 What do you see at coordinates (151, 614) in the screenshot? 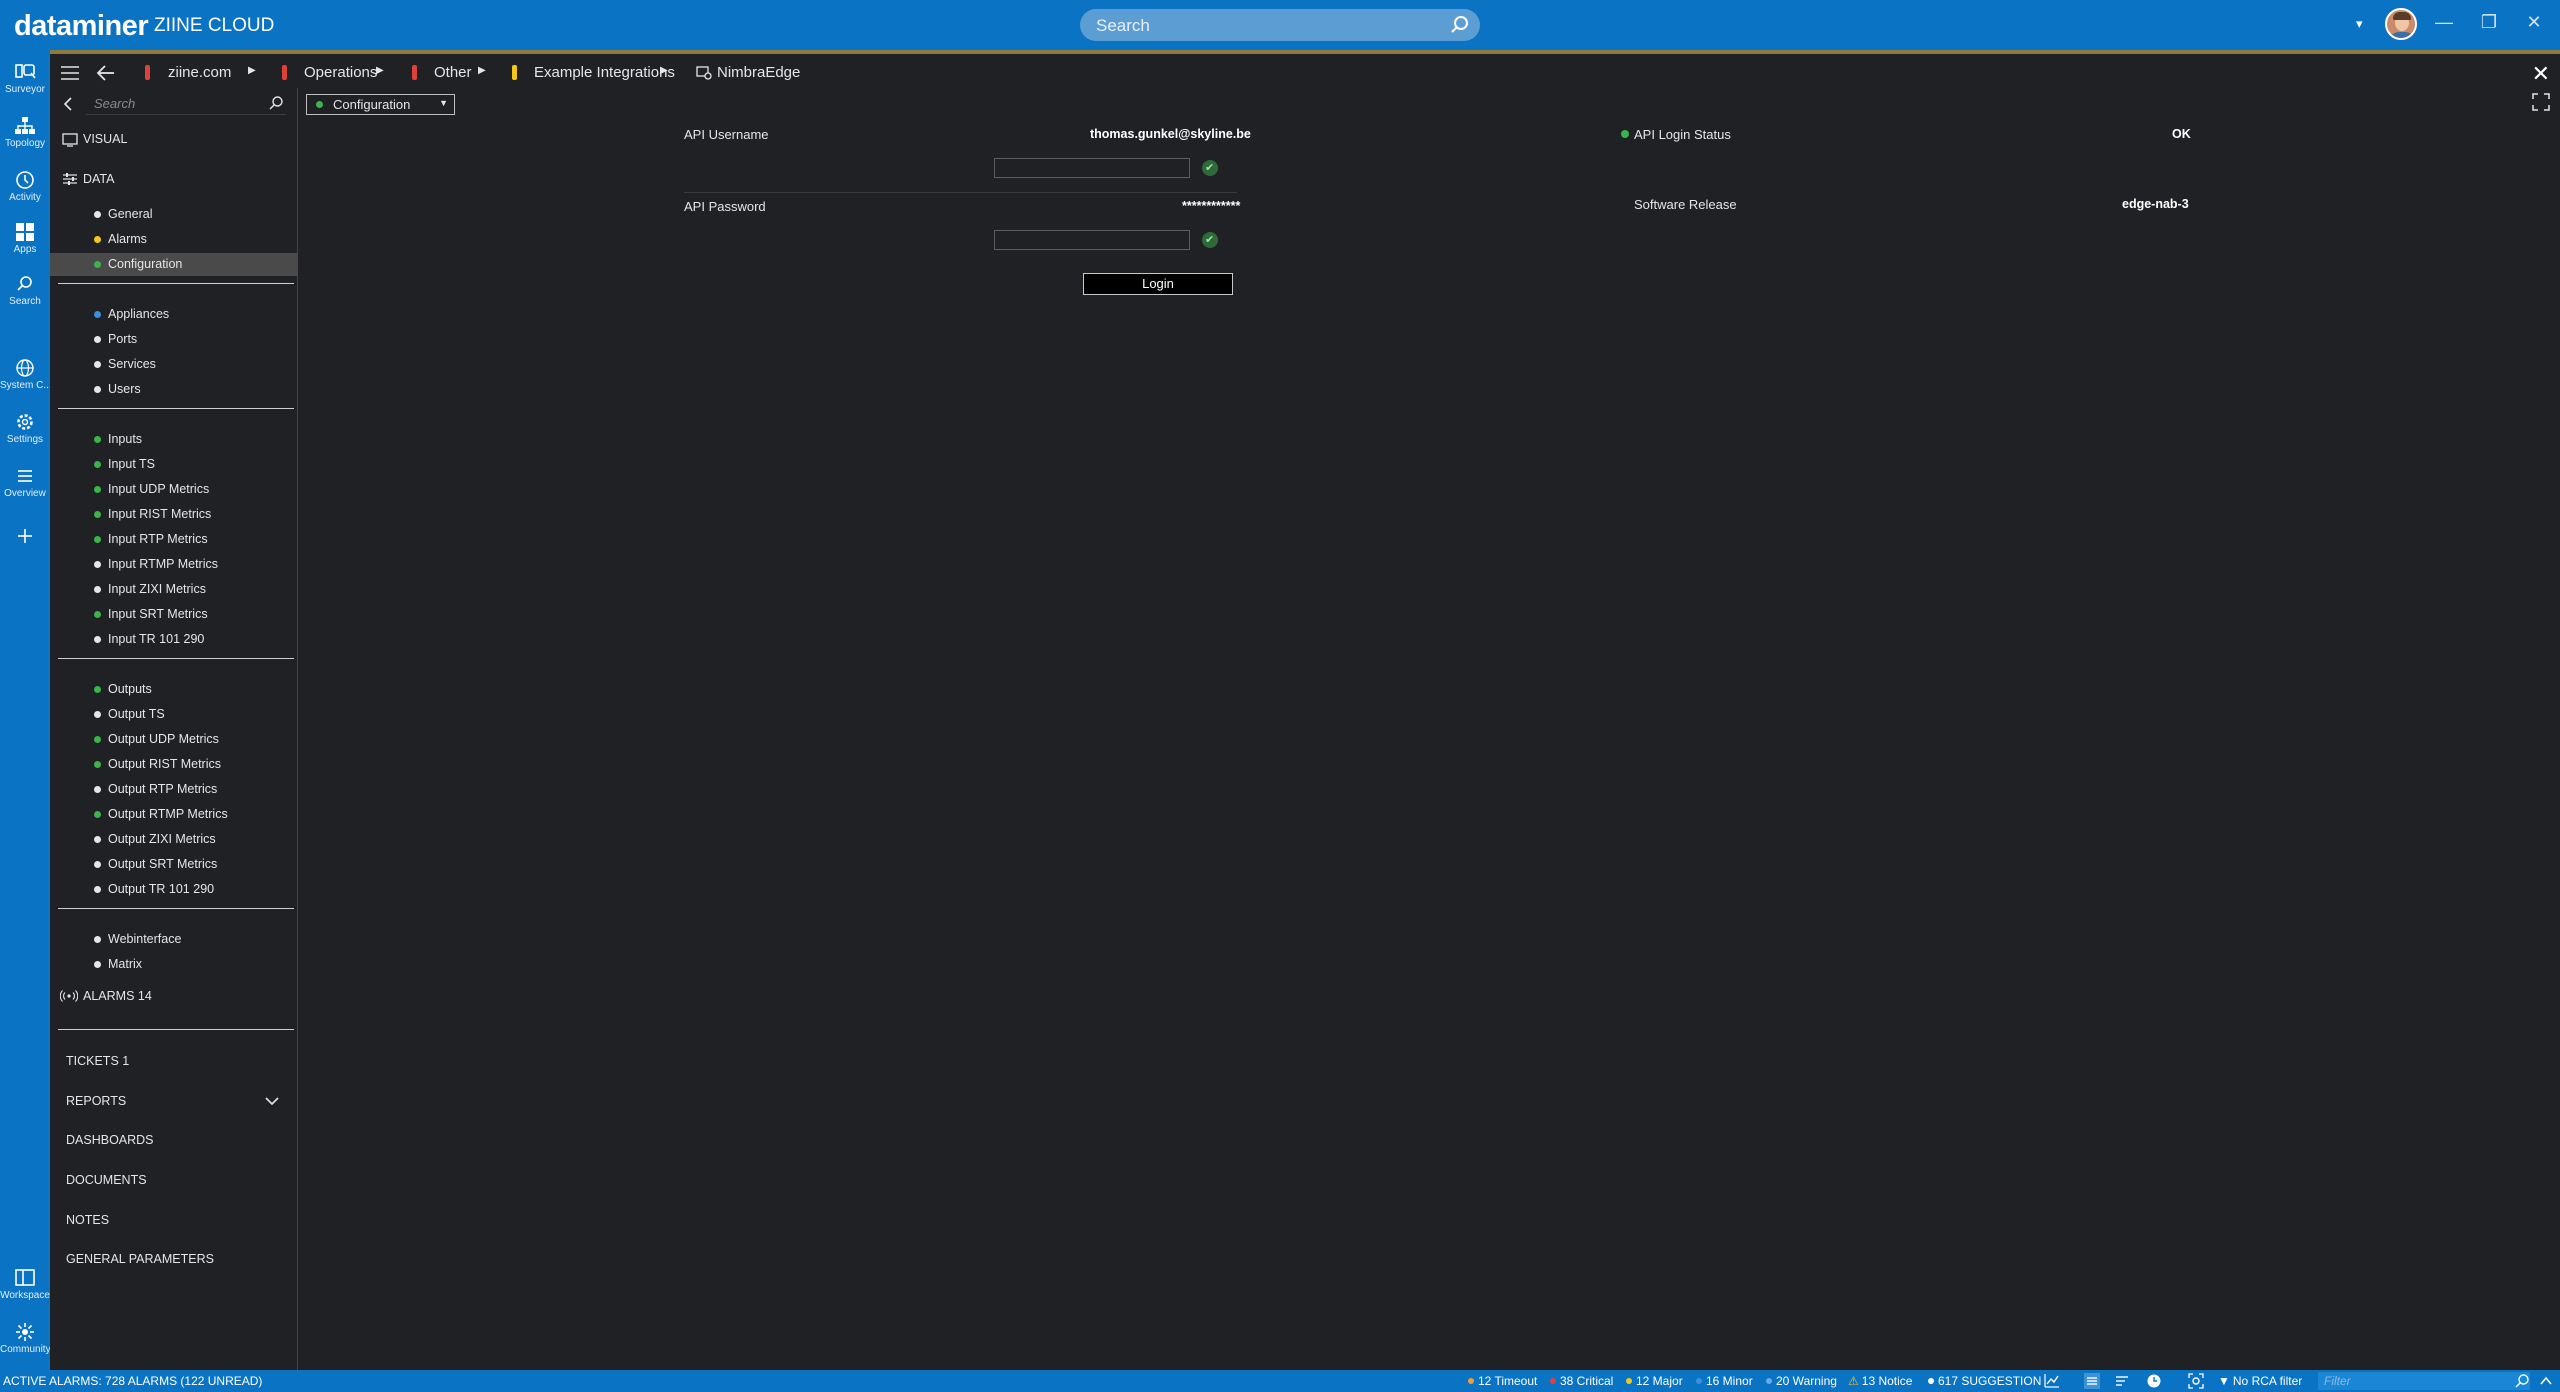
I see `sidepanel-item-input-srt-metrics: Input SRT Metrics` at bounding box center [151, 614].